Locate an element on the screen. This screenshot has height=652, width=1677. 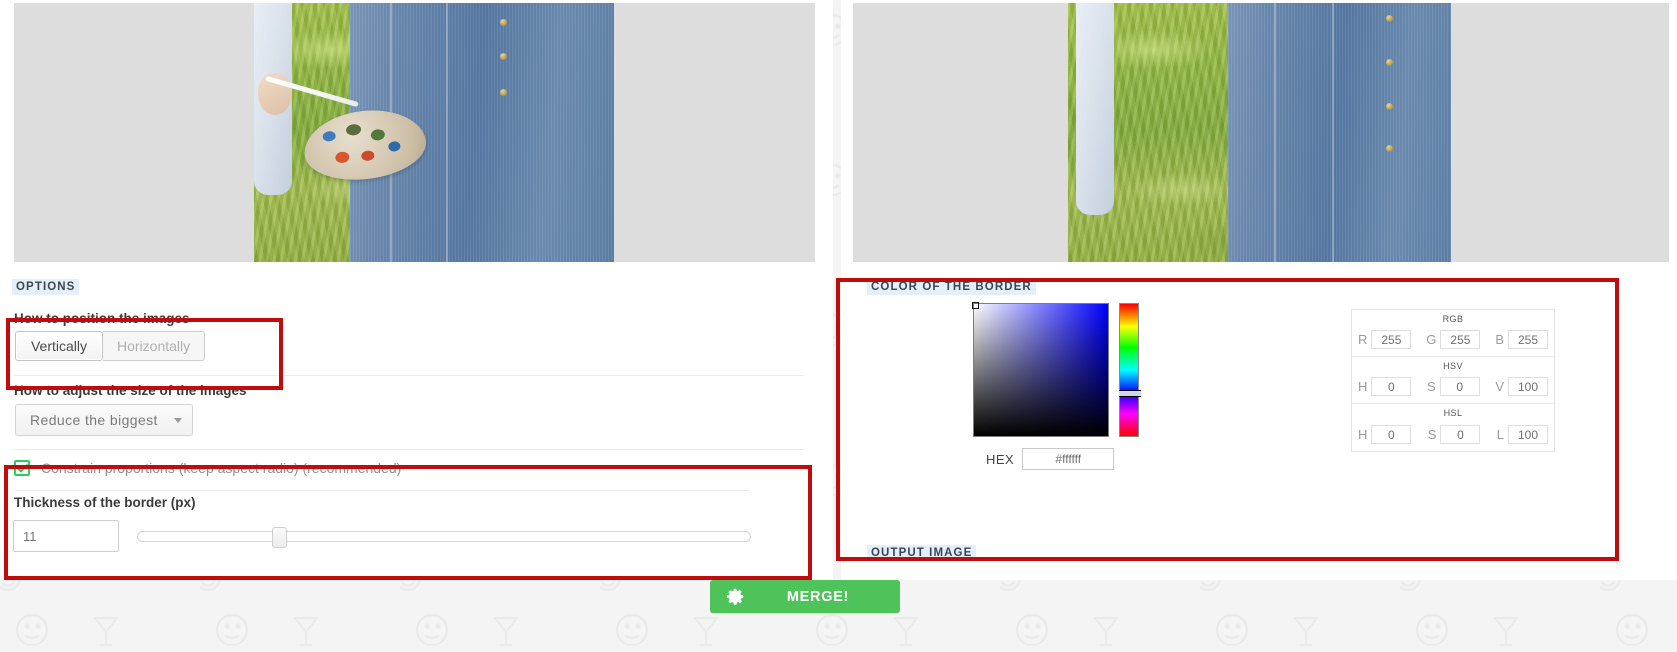
options-section-title: OPTIONS is located at coordinates (46, 287).